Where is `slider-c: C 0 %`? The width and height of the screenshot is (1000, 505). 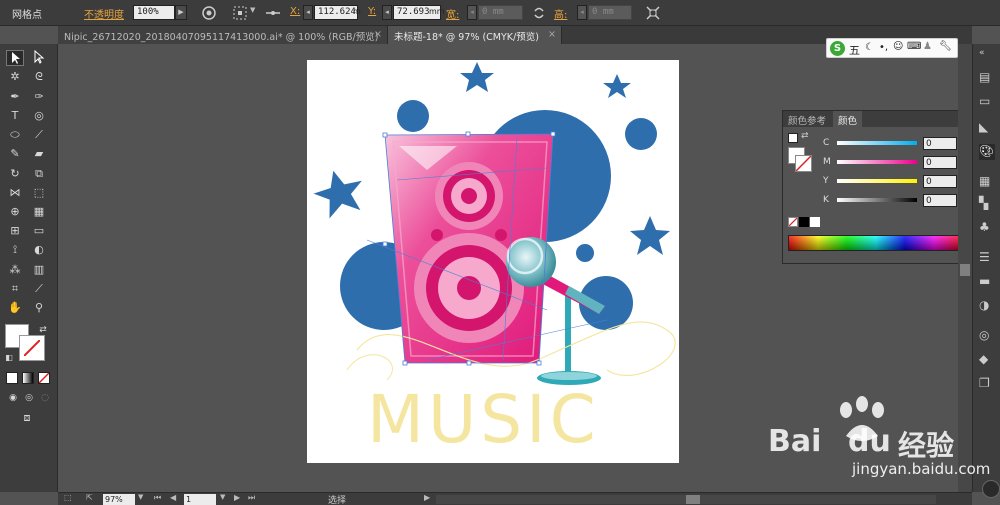 slider-c: C 0 % is located at coordinates (896, 144).